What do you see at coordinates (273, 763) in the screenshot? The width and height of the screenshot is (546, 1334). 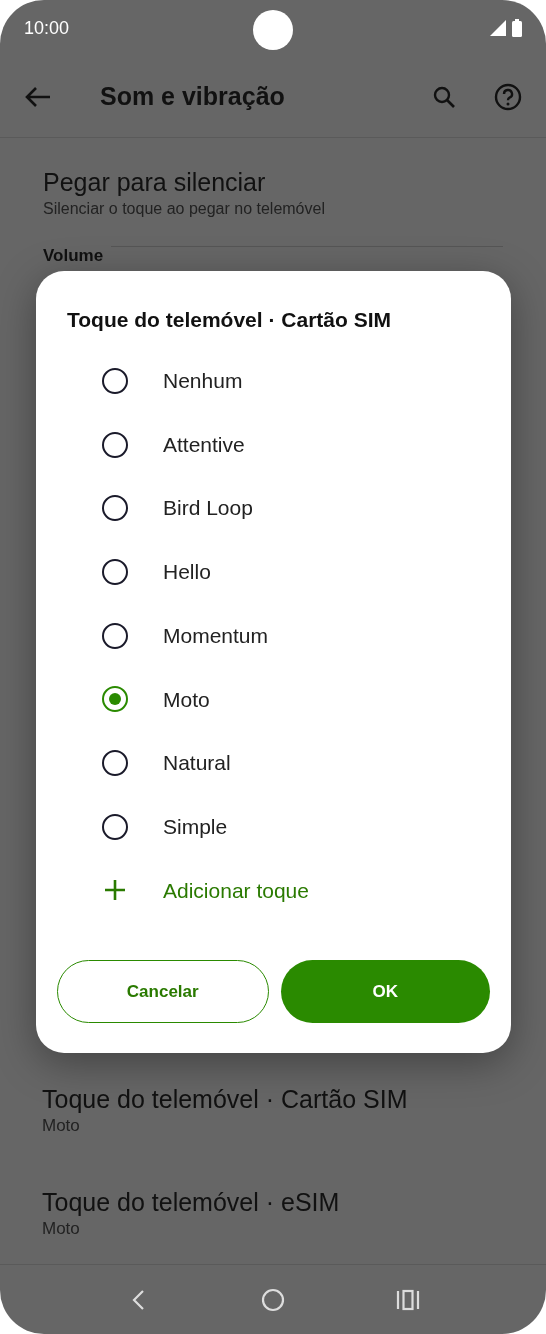 I see `ringtone-option: Natural` at bounding box center [273, 763].